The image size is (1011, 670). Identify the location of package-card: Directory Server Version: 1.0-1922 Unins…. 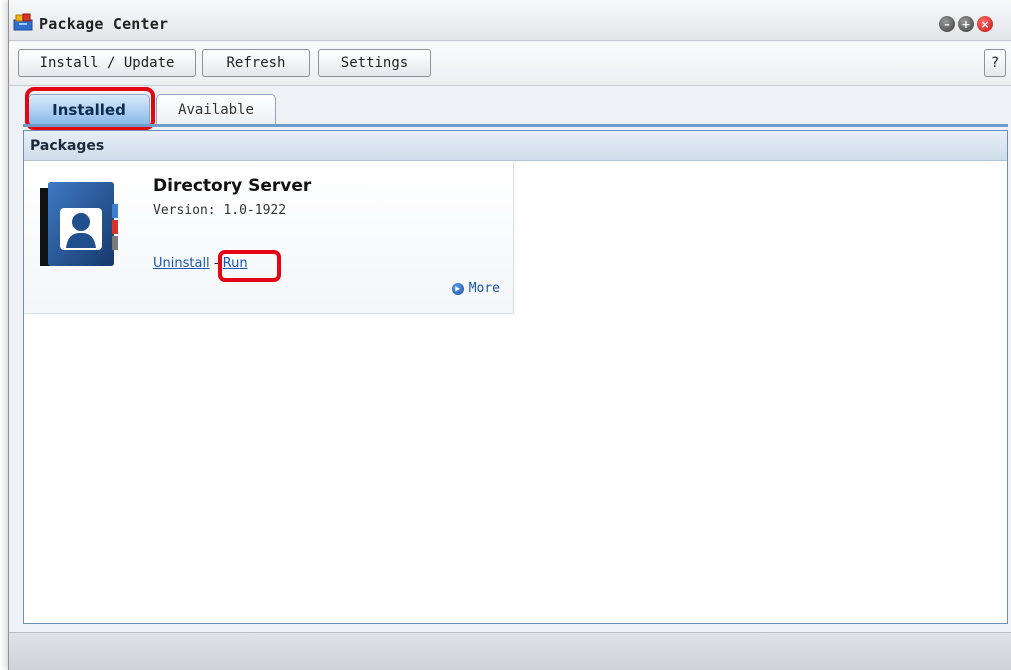
(269, 238).